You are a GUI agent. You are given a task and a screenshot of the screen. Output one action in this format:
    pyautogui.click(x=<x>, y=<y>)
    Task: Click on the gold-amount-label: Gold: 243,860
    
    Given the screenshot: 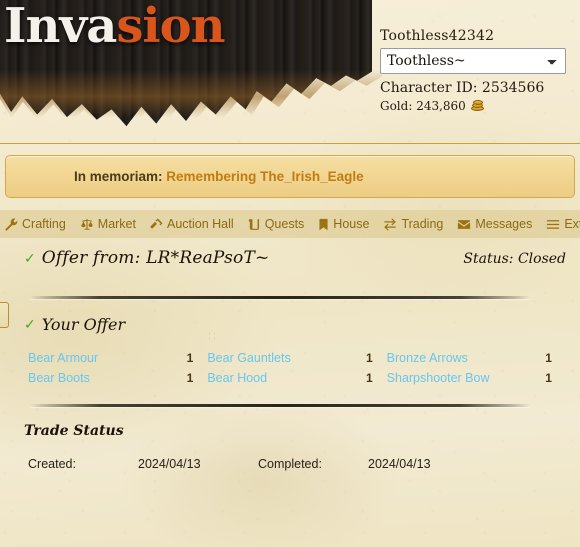 What is the action you would take?
    pyautogui.click(x=423, y=106)
    